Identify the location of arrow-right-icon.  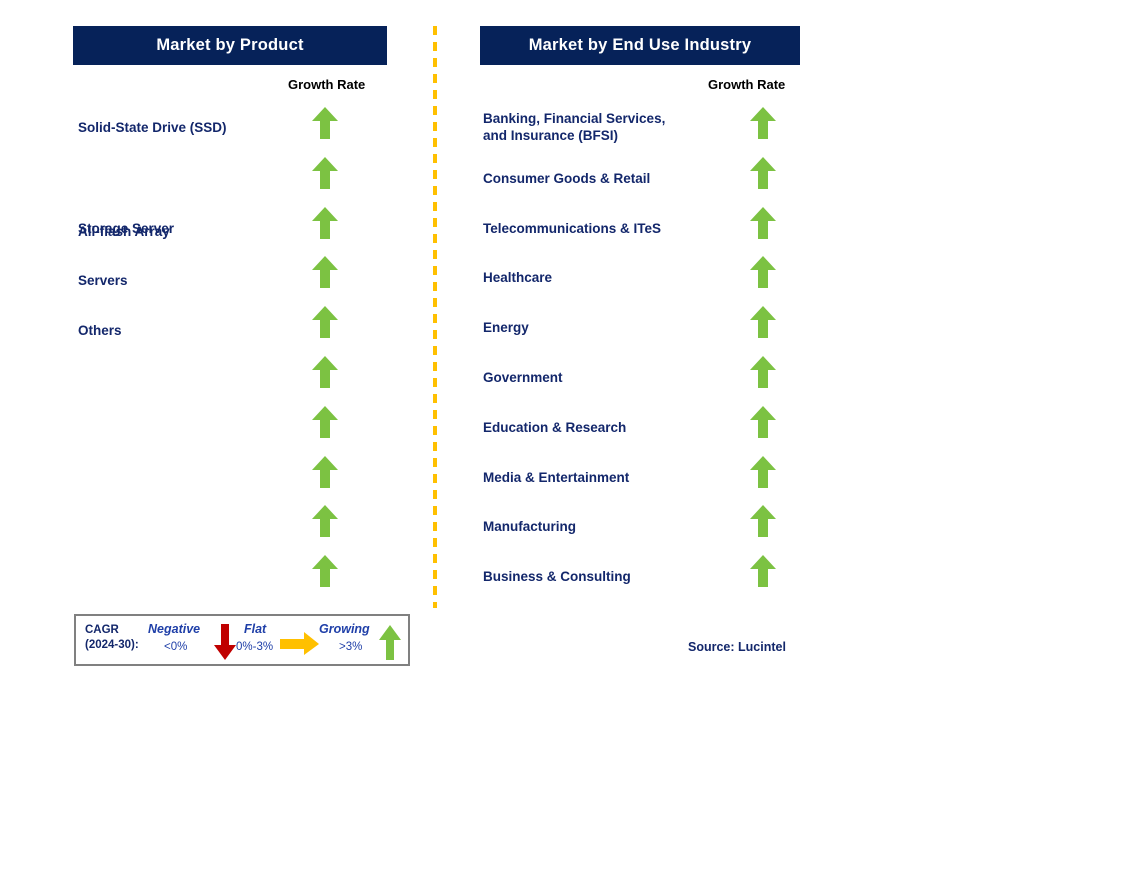
(300, 644).